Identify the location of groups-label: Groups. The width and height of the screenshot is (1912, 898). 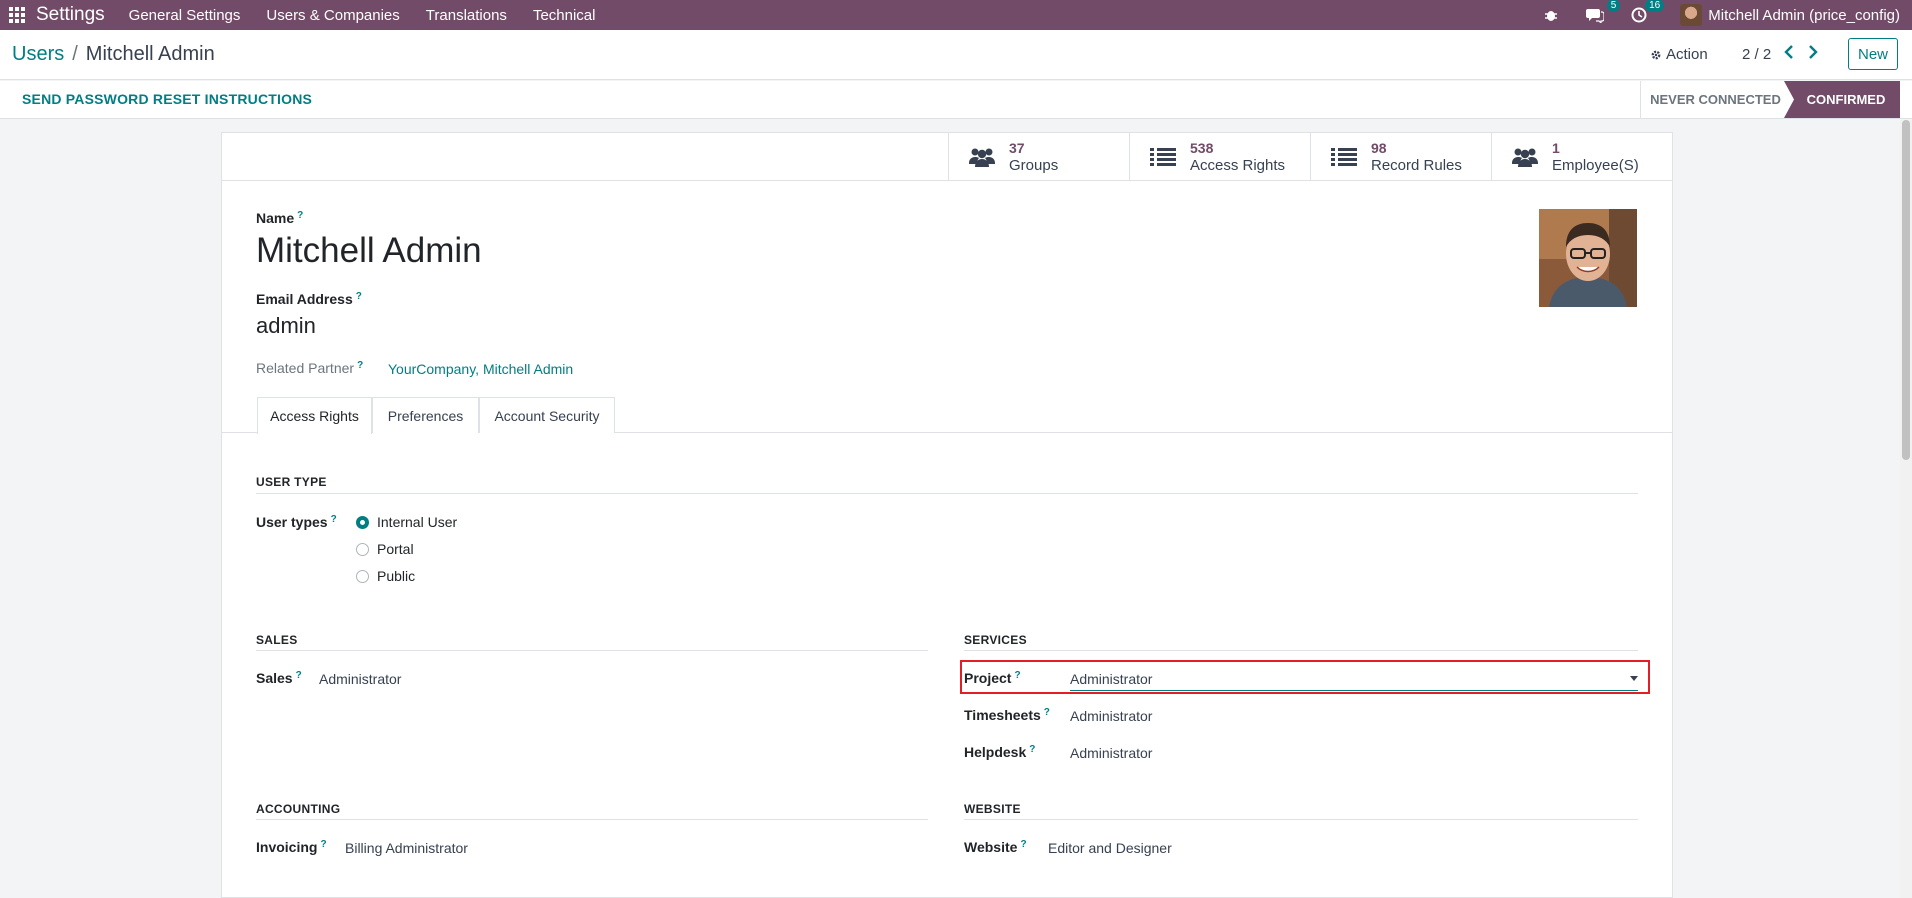
(1034, 165).